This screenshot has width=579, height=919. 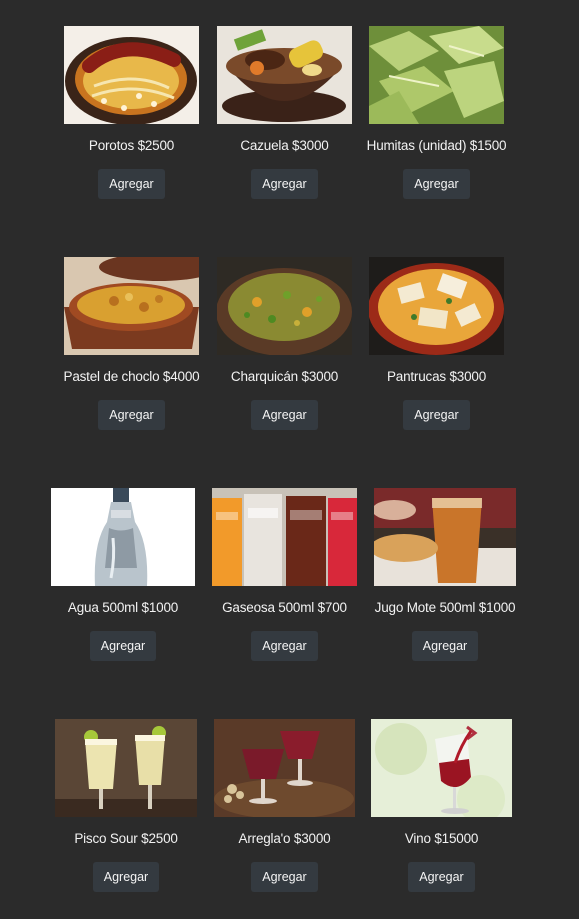 I want to click on menu-item-pisco-sour: Pisco Sour $2500 Agregar, so click(x=126, y=805).